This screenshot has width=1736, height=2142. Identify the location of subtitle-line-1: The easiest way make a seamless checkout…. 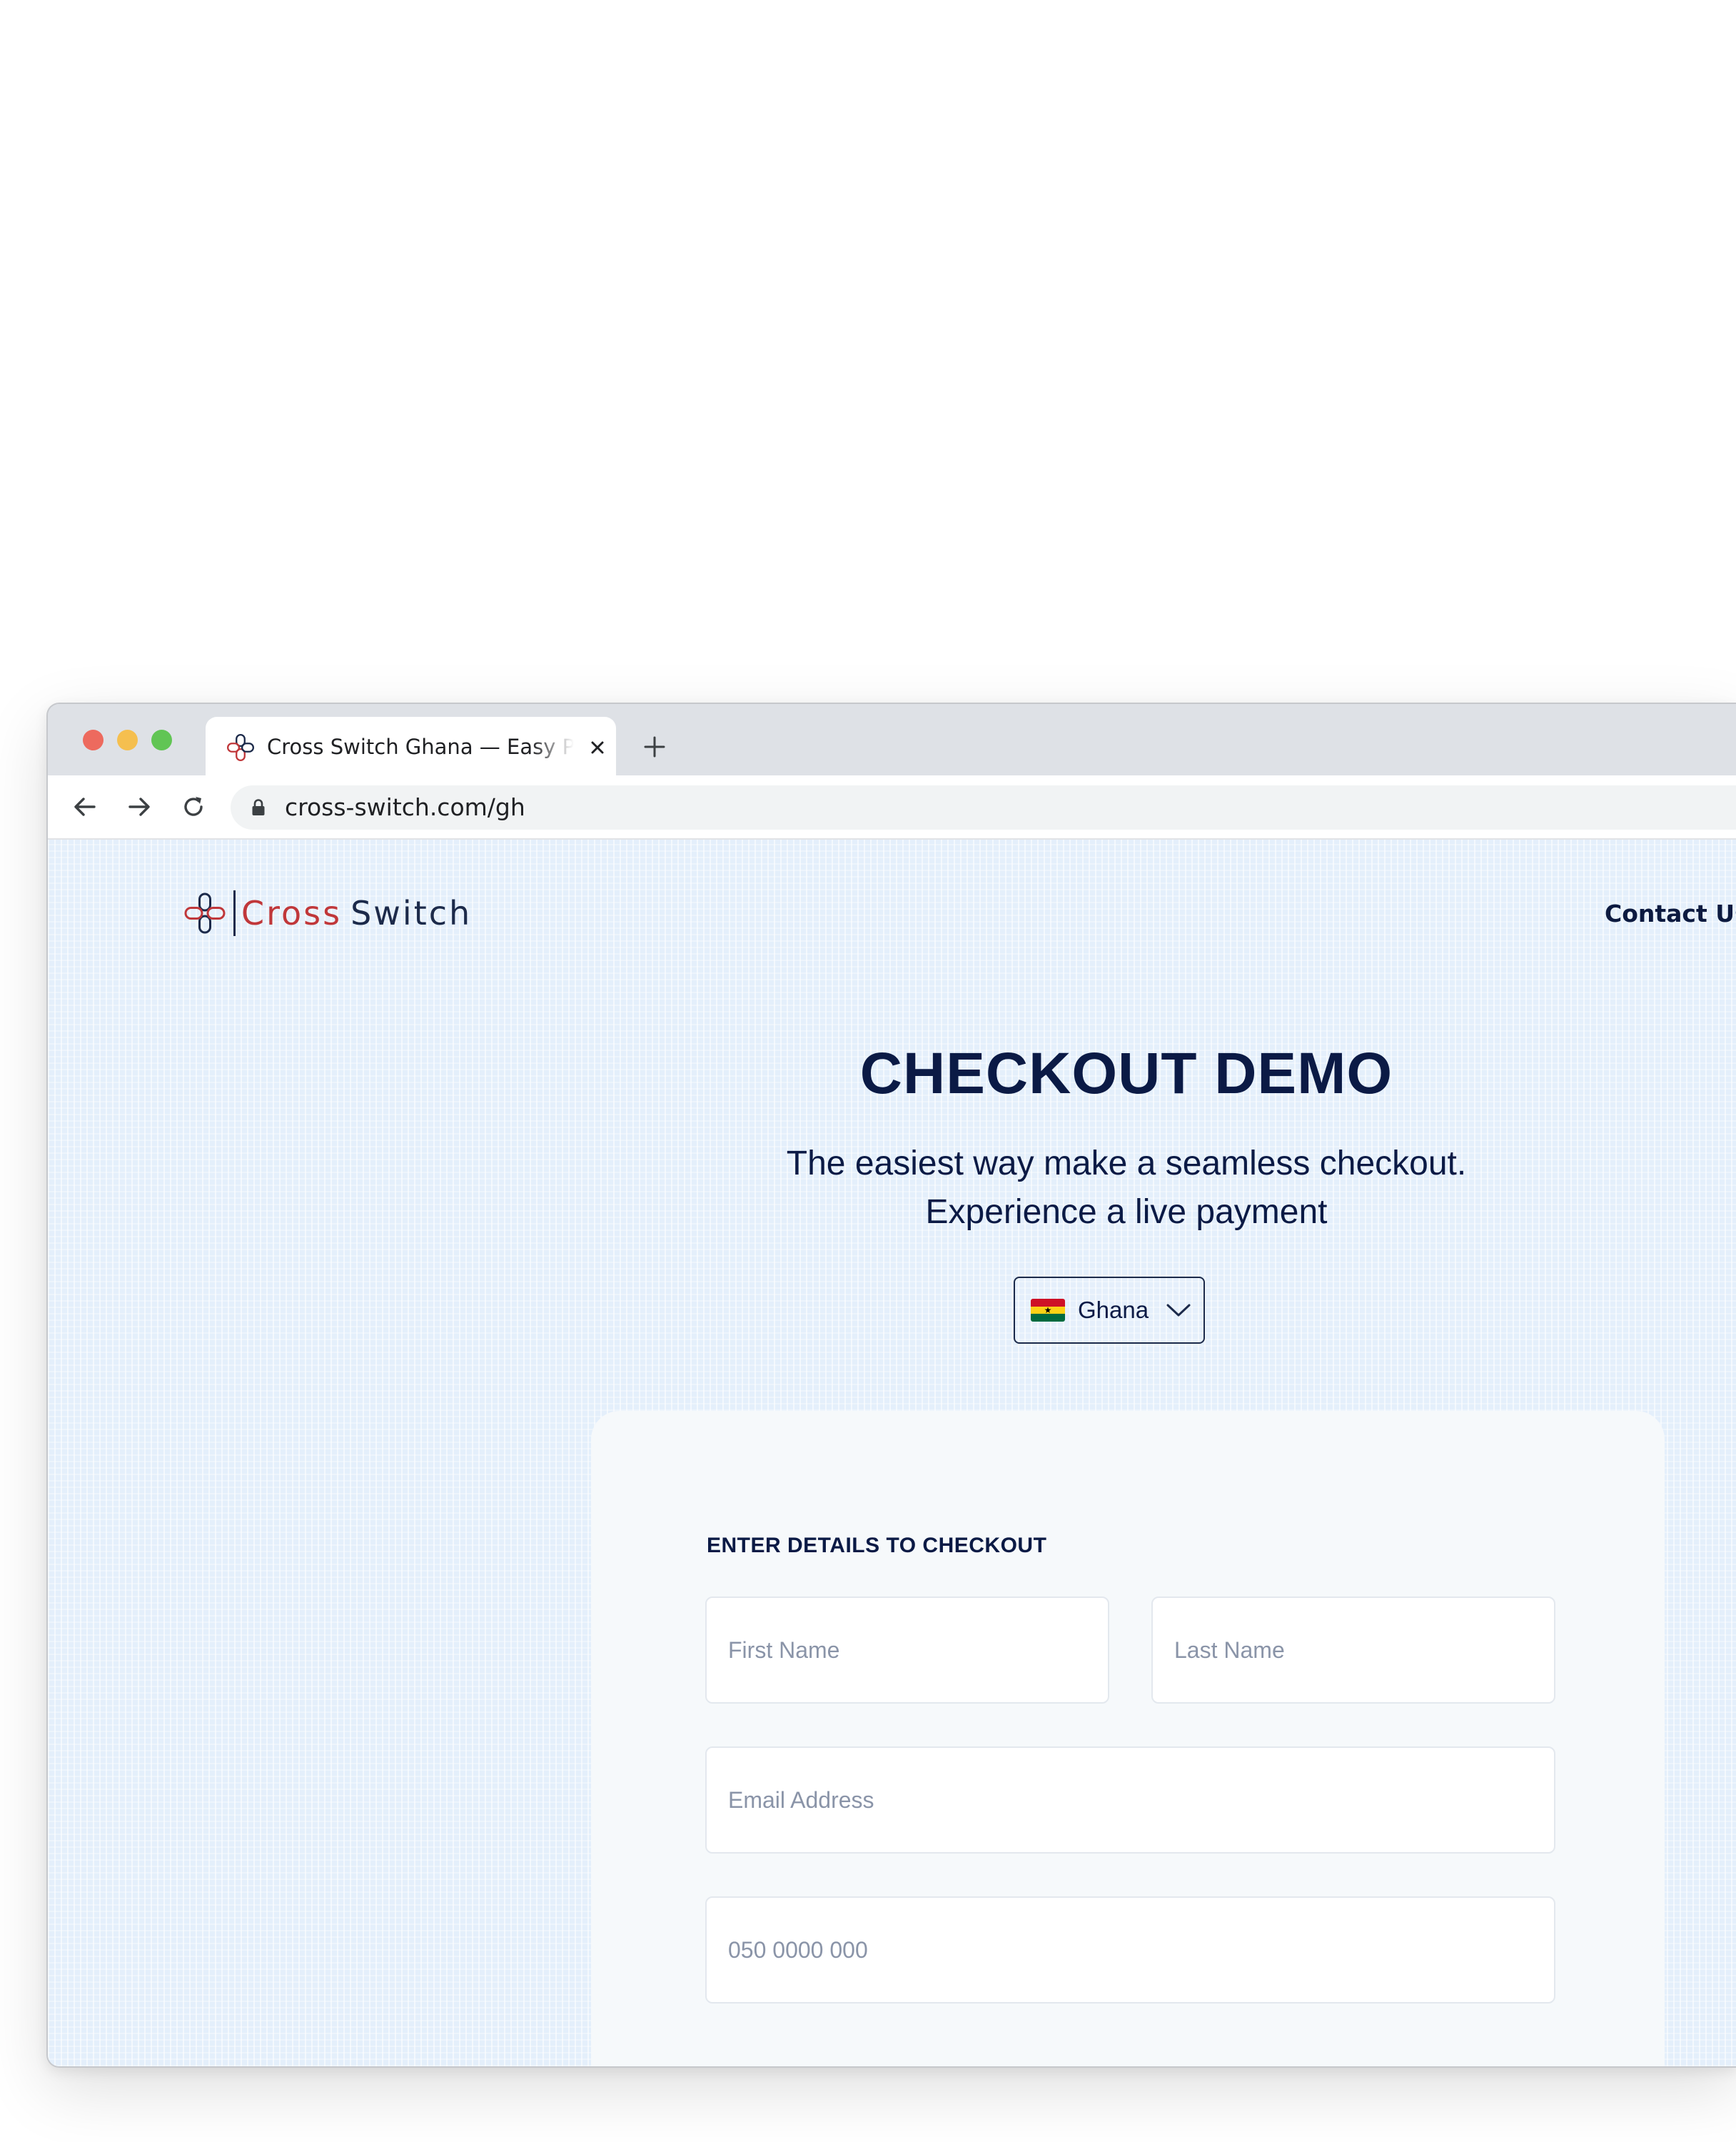
(1126, 1163).